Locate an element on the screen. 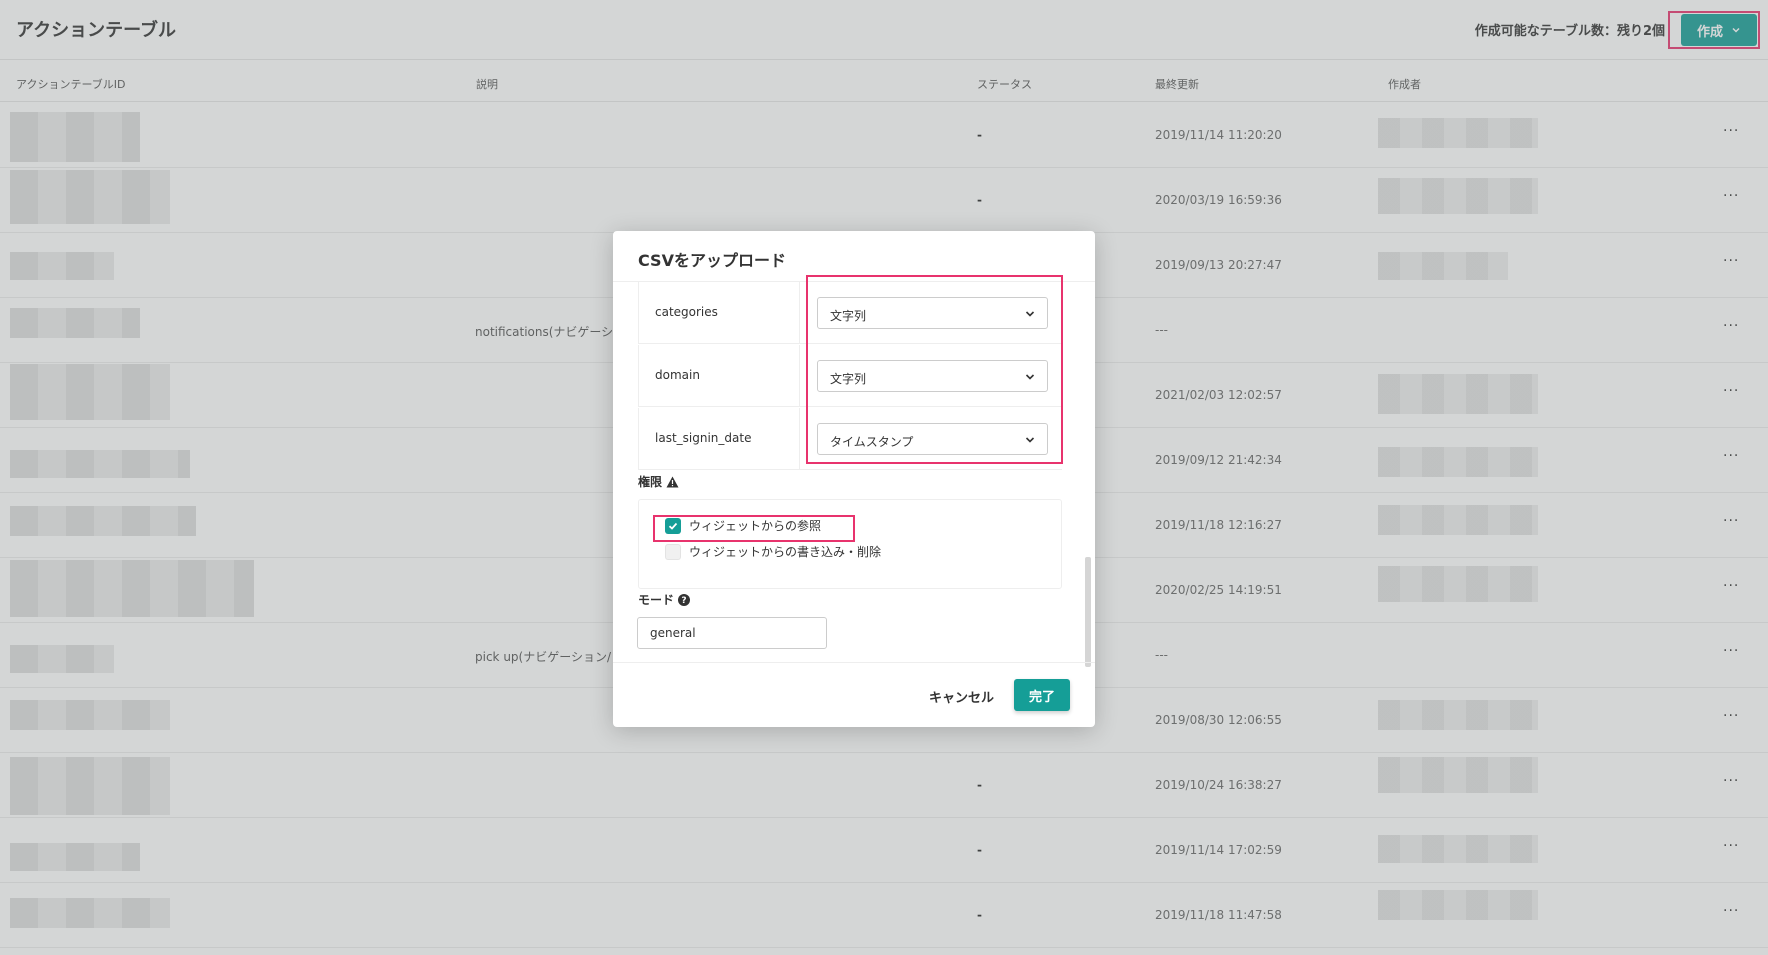  mode-label: モード ? is located at coordinates (664, 599).